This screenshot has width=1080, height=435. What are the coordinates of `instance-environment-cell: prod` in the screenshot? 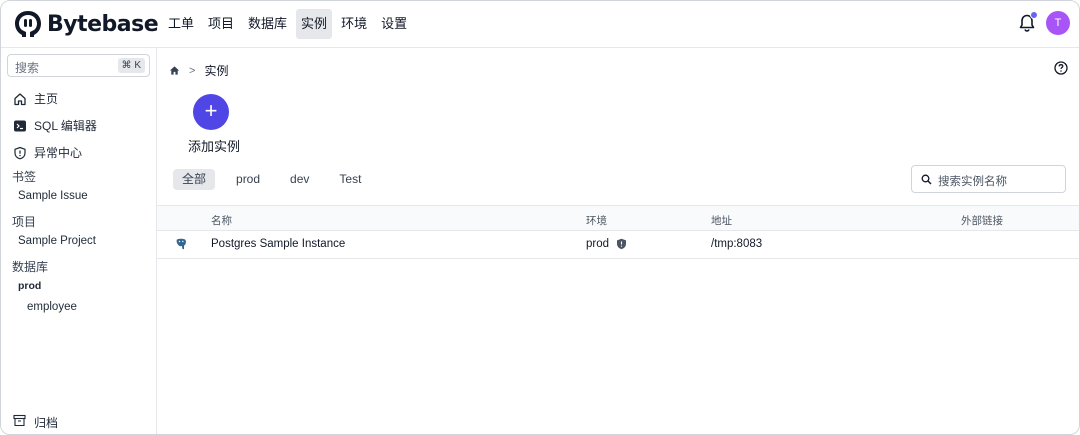 It's located at (598, 244).